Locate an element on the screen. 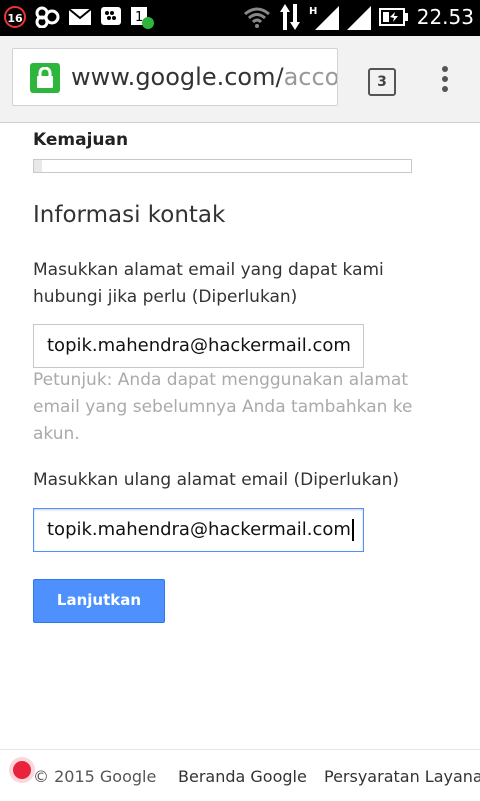  google-home-link: Beranda Google is located at coordinates (242, 776).